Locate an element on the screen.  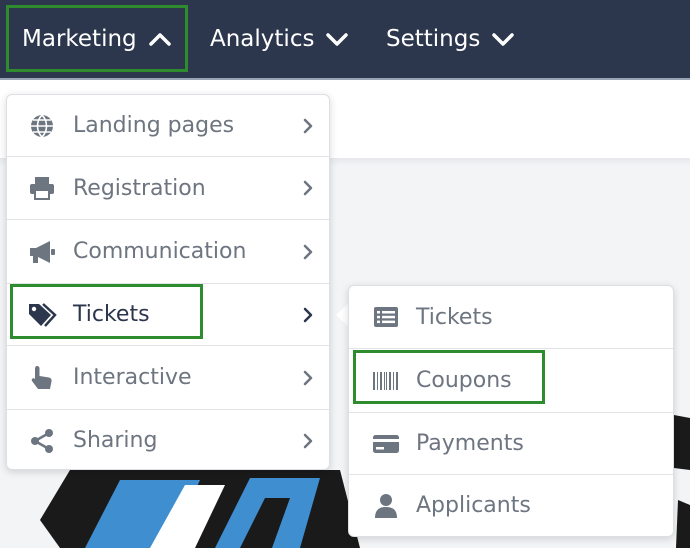
submenu-item-label: Payments is located at coordinates (470, 443).